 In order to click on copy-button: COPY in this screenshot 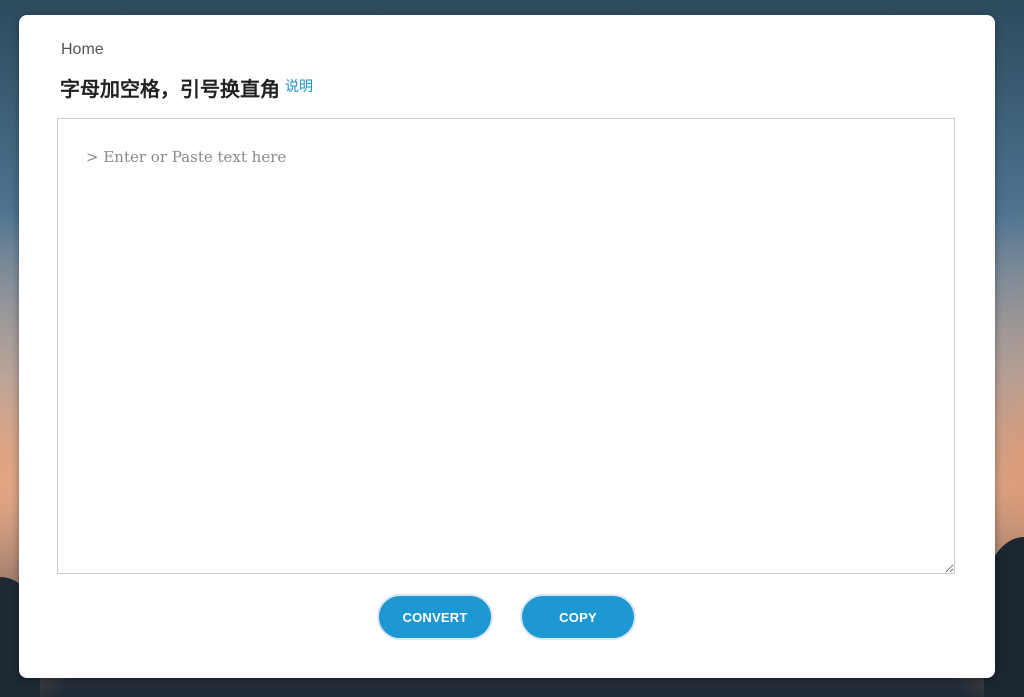, I will do `click(578, 617)`.